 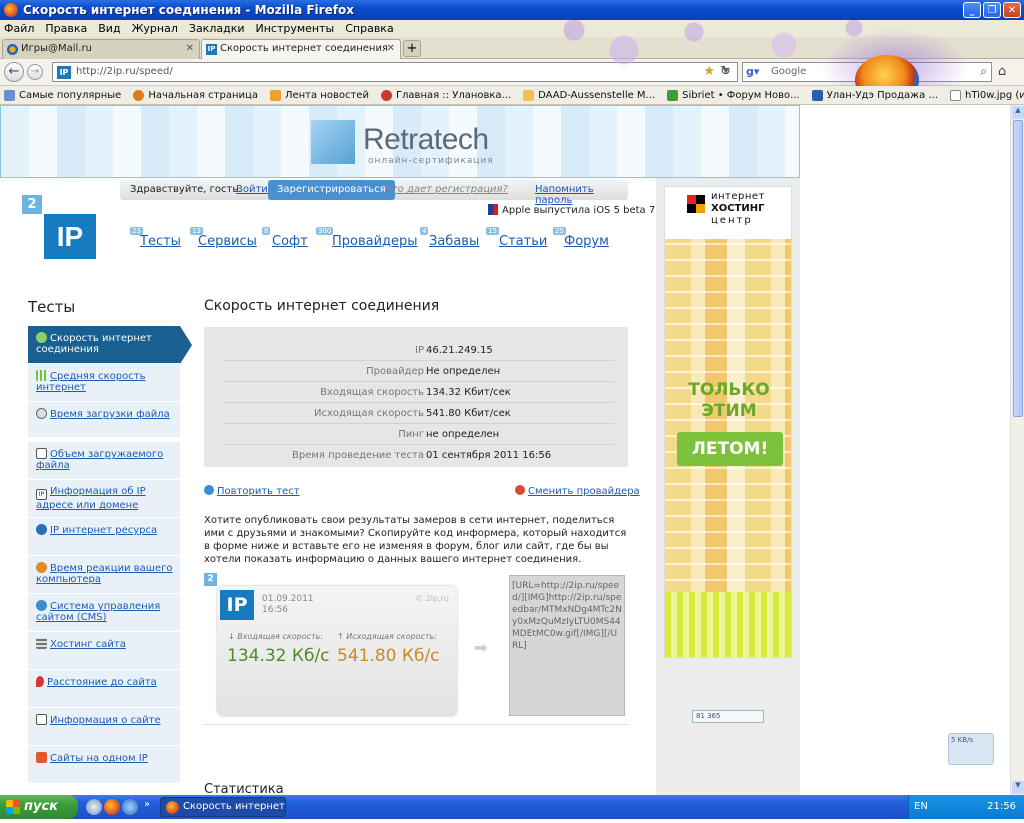 What do you see at coordinates (9, 95) in the screenshot?
I see `bookmark-folder-icon` at bounding box center [9, 95].